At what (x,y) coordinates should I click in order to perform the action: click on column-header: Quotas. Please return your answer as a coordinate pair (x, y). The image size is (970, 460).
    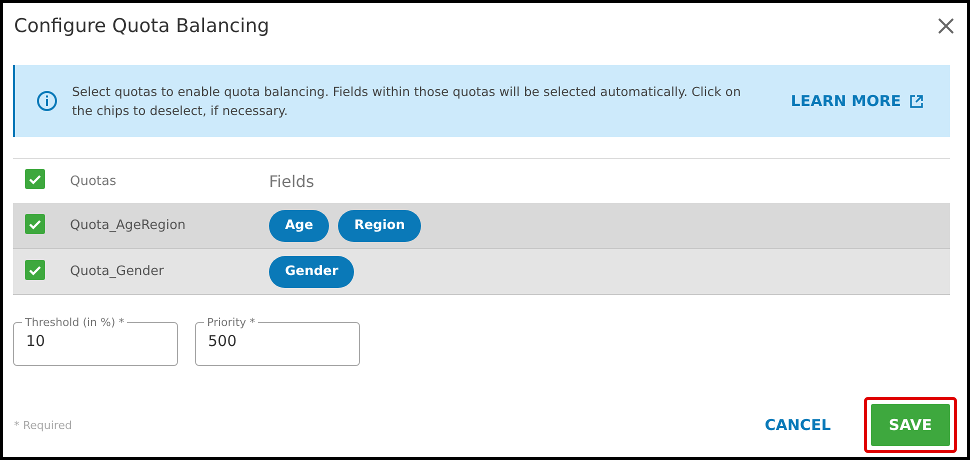
    Looking at the image, I should click on (94, 181).